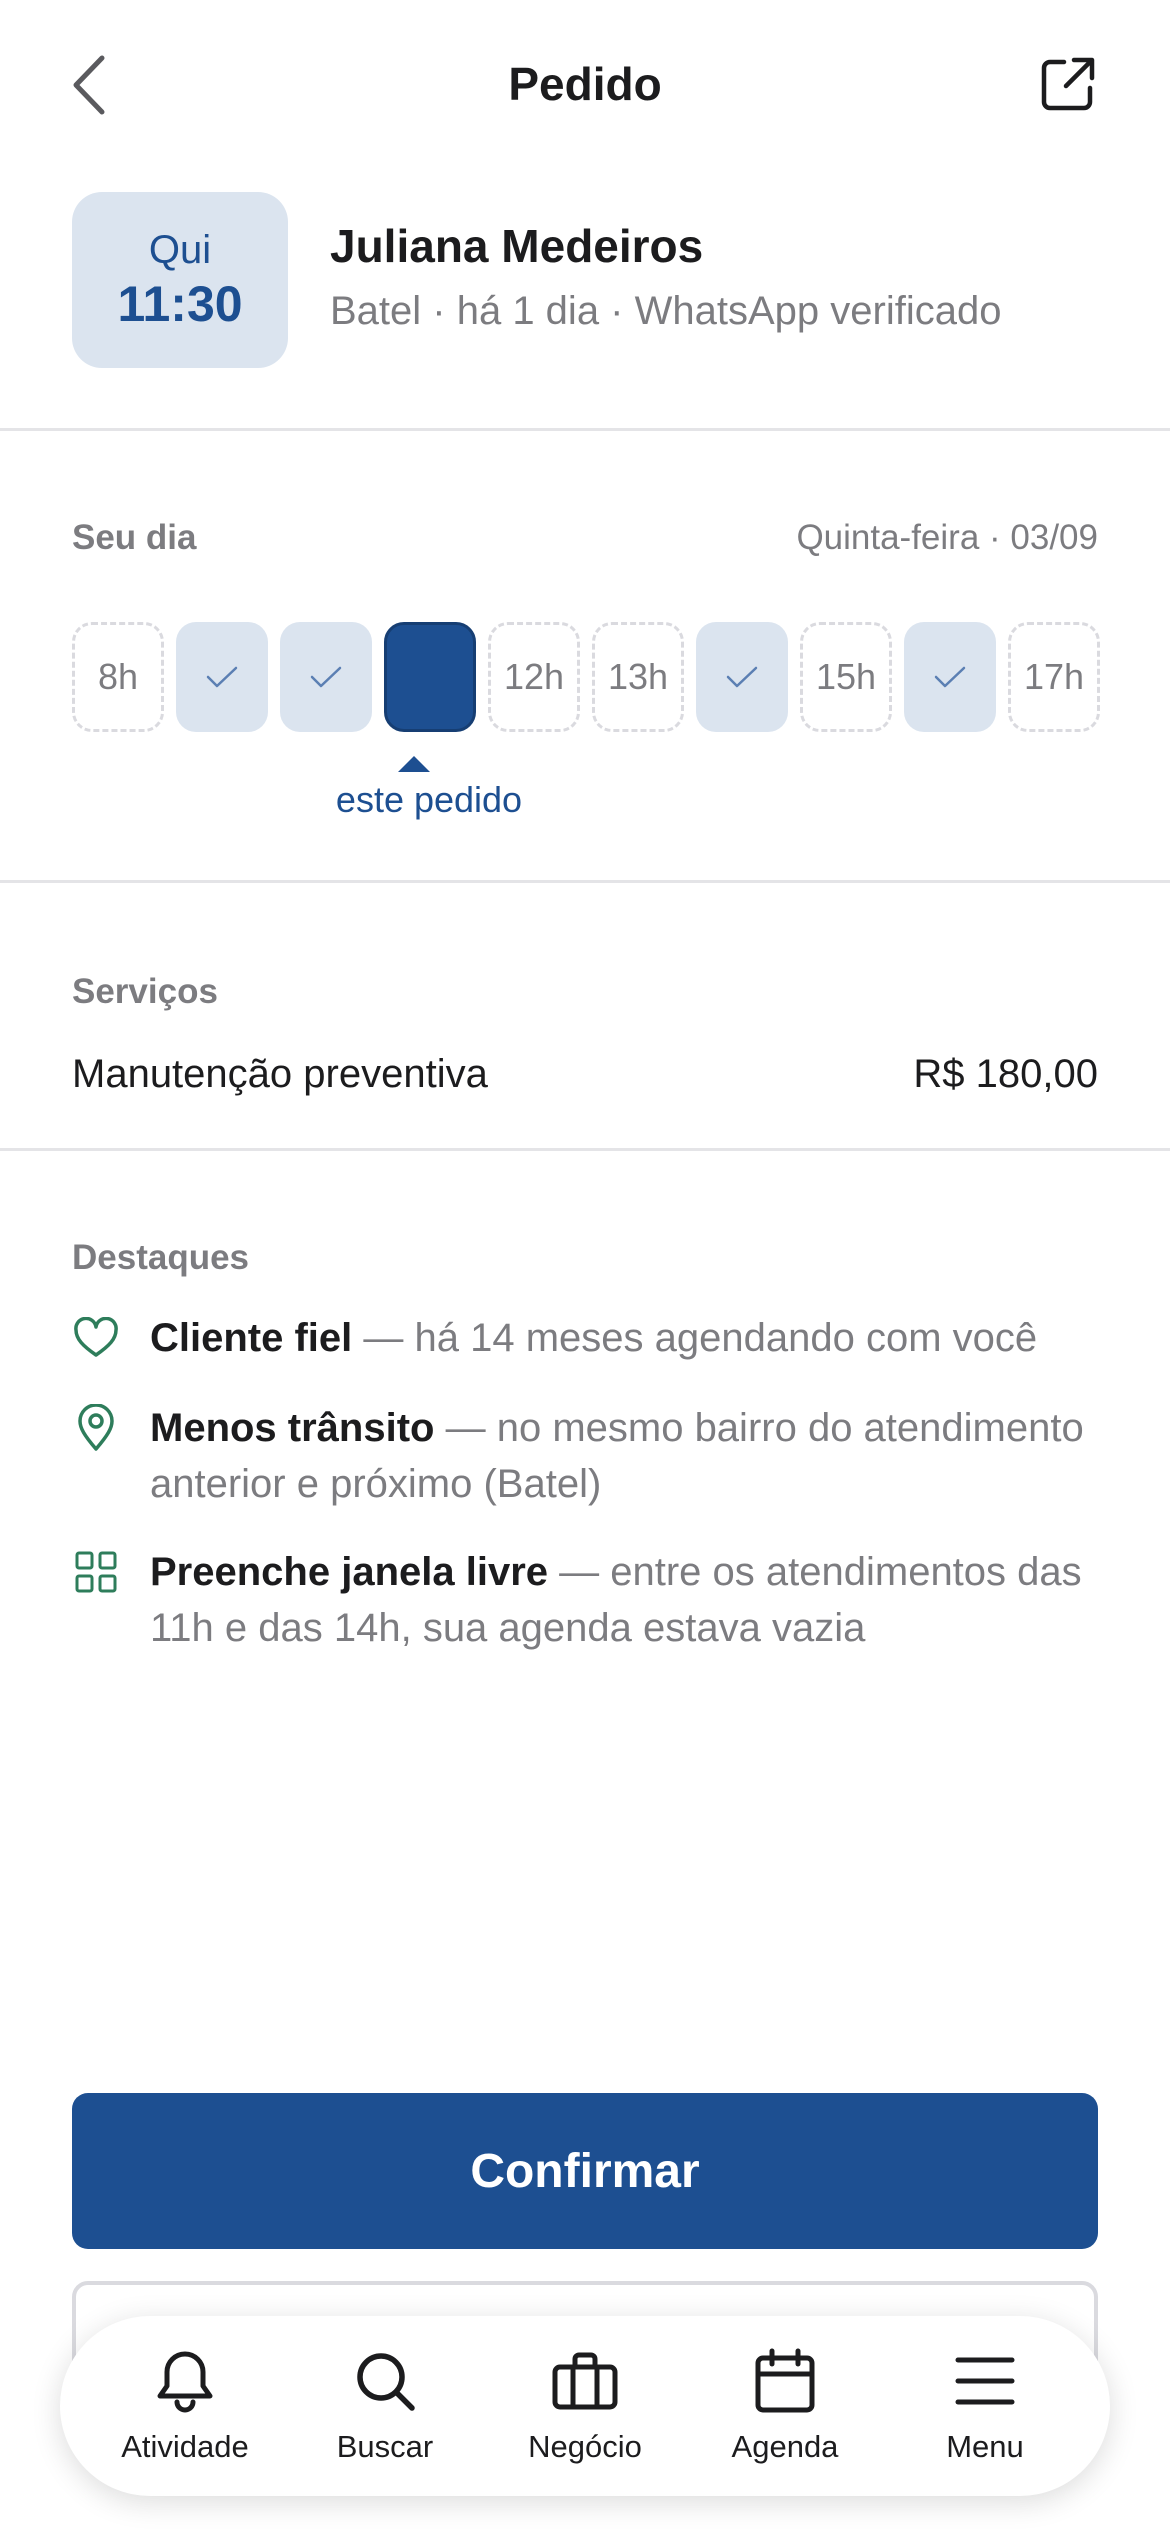 Image resolution: width=1170 pixels, height=2532 pixels. Describe the element at coordinates (585, 2381) in the screenshot. I see `briefcase-icon` at that location.